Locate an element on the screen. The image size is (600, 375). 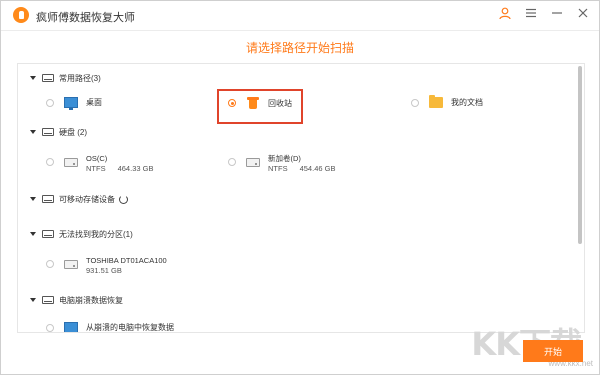
path-item-desktop: 桌面 is located at coordinates (74, 103).